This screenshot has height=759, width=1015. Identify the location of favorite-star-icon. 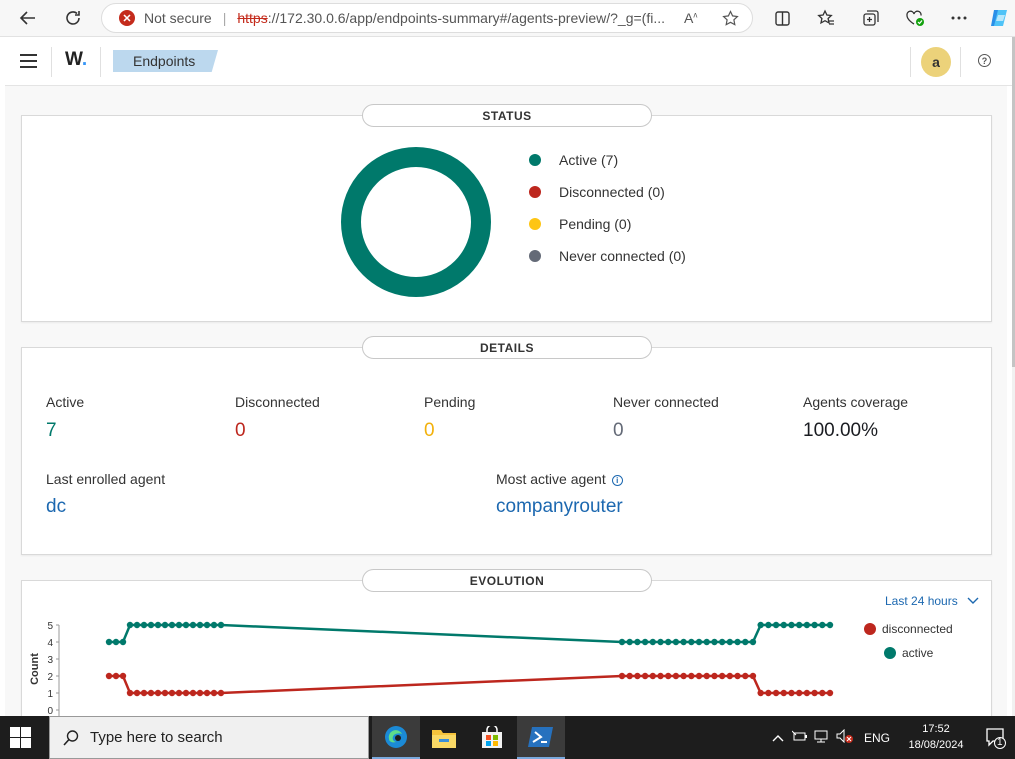
(730, 20).